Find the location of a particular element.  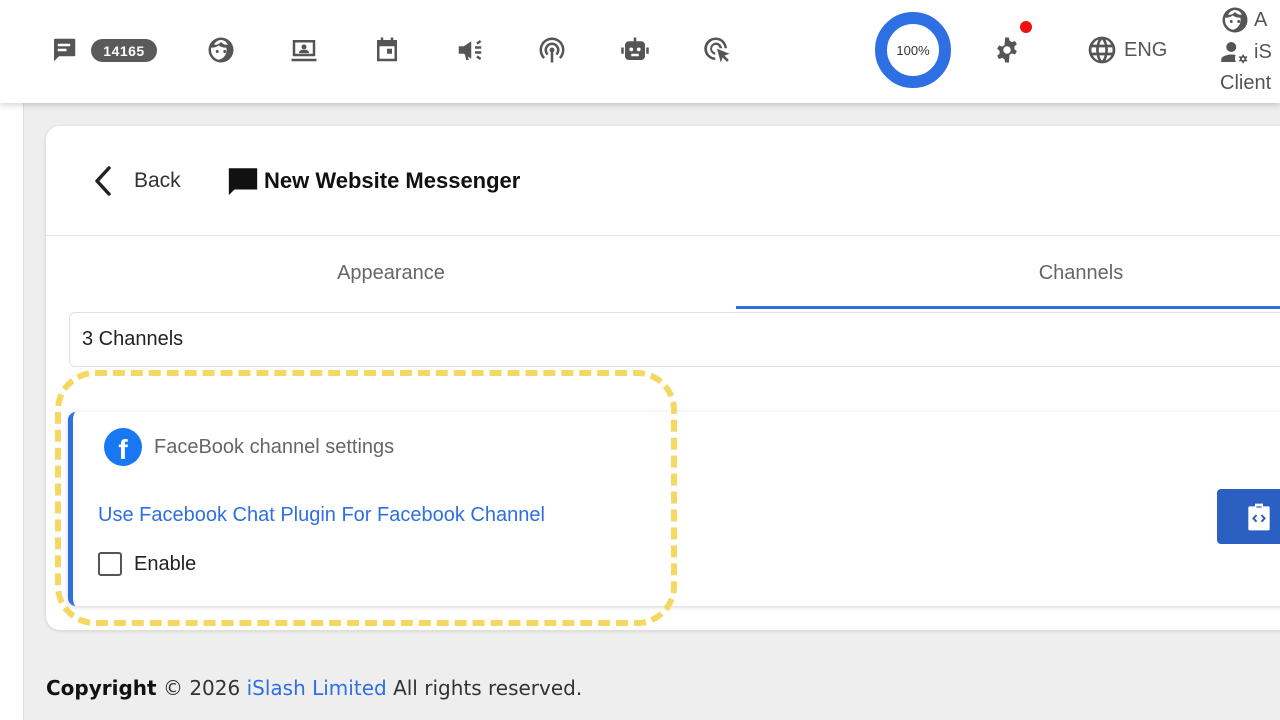

page-title-text: New Website Messenger is located at coordinates (392, 180).